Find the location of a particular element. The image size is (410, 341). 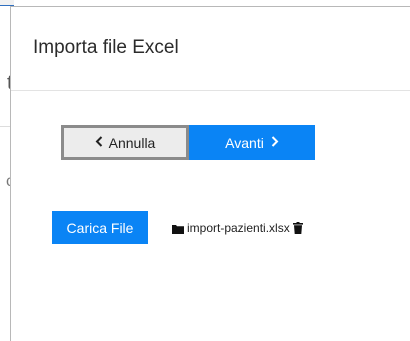

next-button-label: Avanti is located at coordinates (244, 142).